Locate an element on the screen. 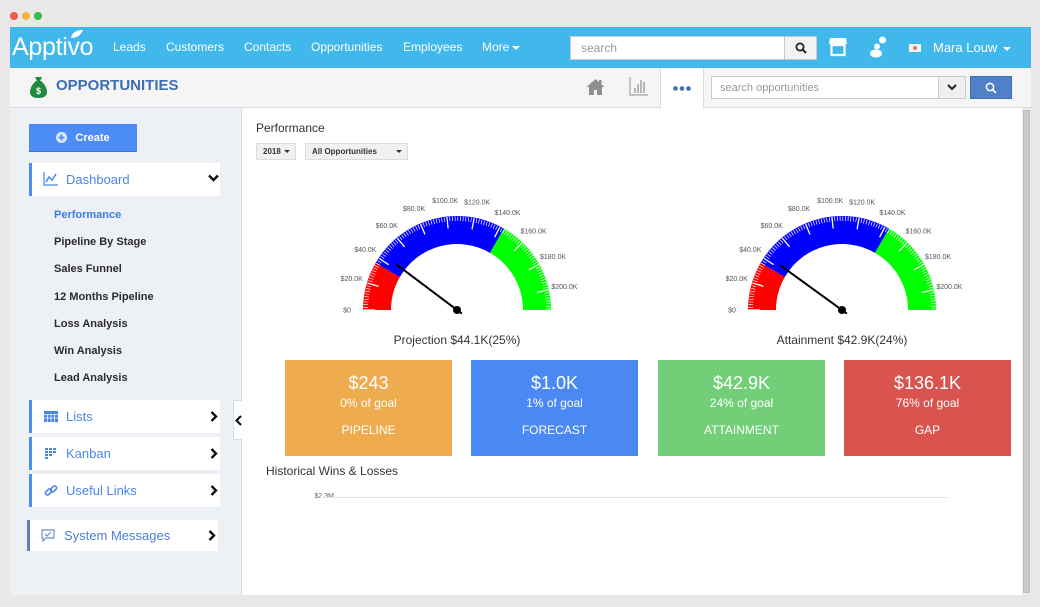  gauge-tick-label: $160.0K is located at coordinates (918, 231).